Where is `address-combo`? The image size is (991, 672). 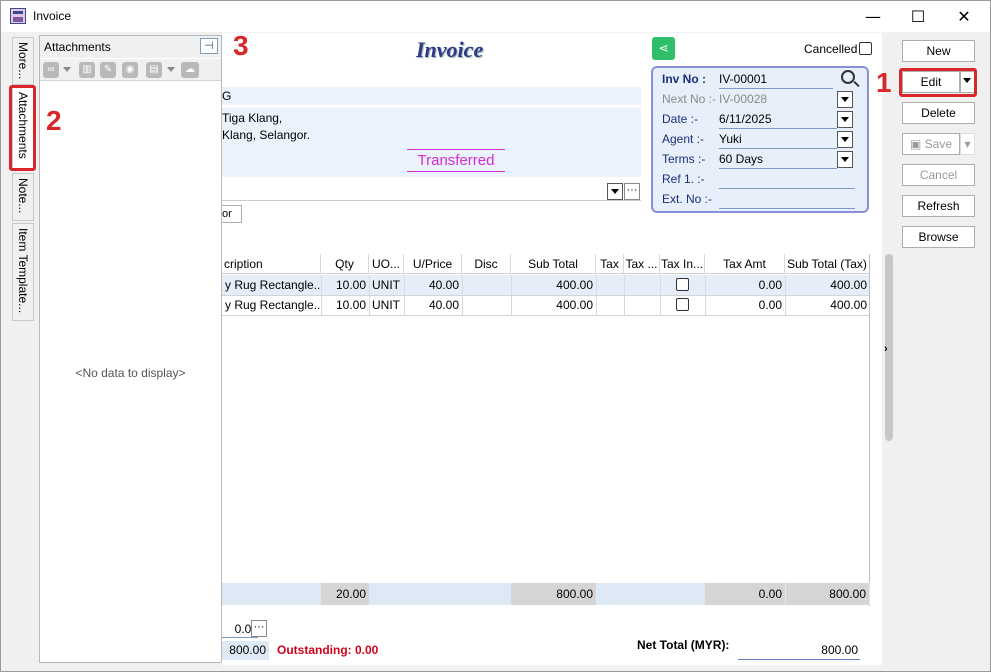
address-combo is located at coordinates (431, 191).